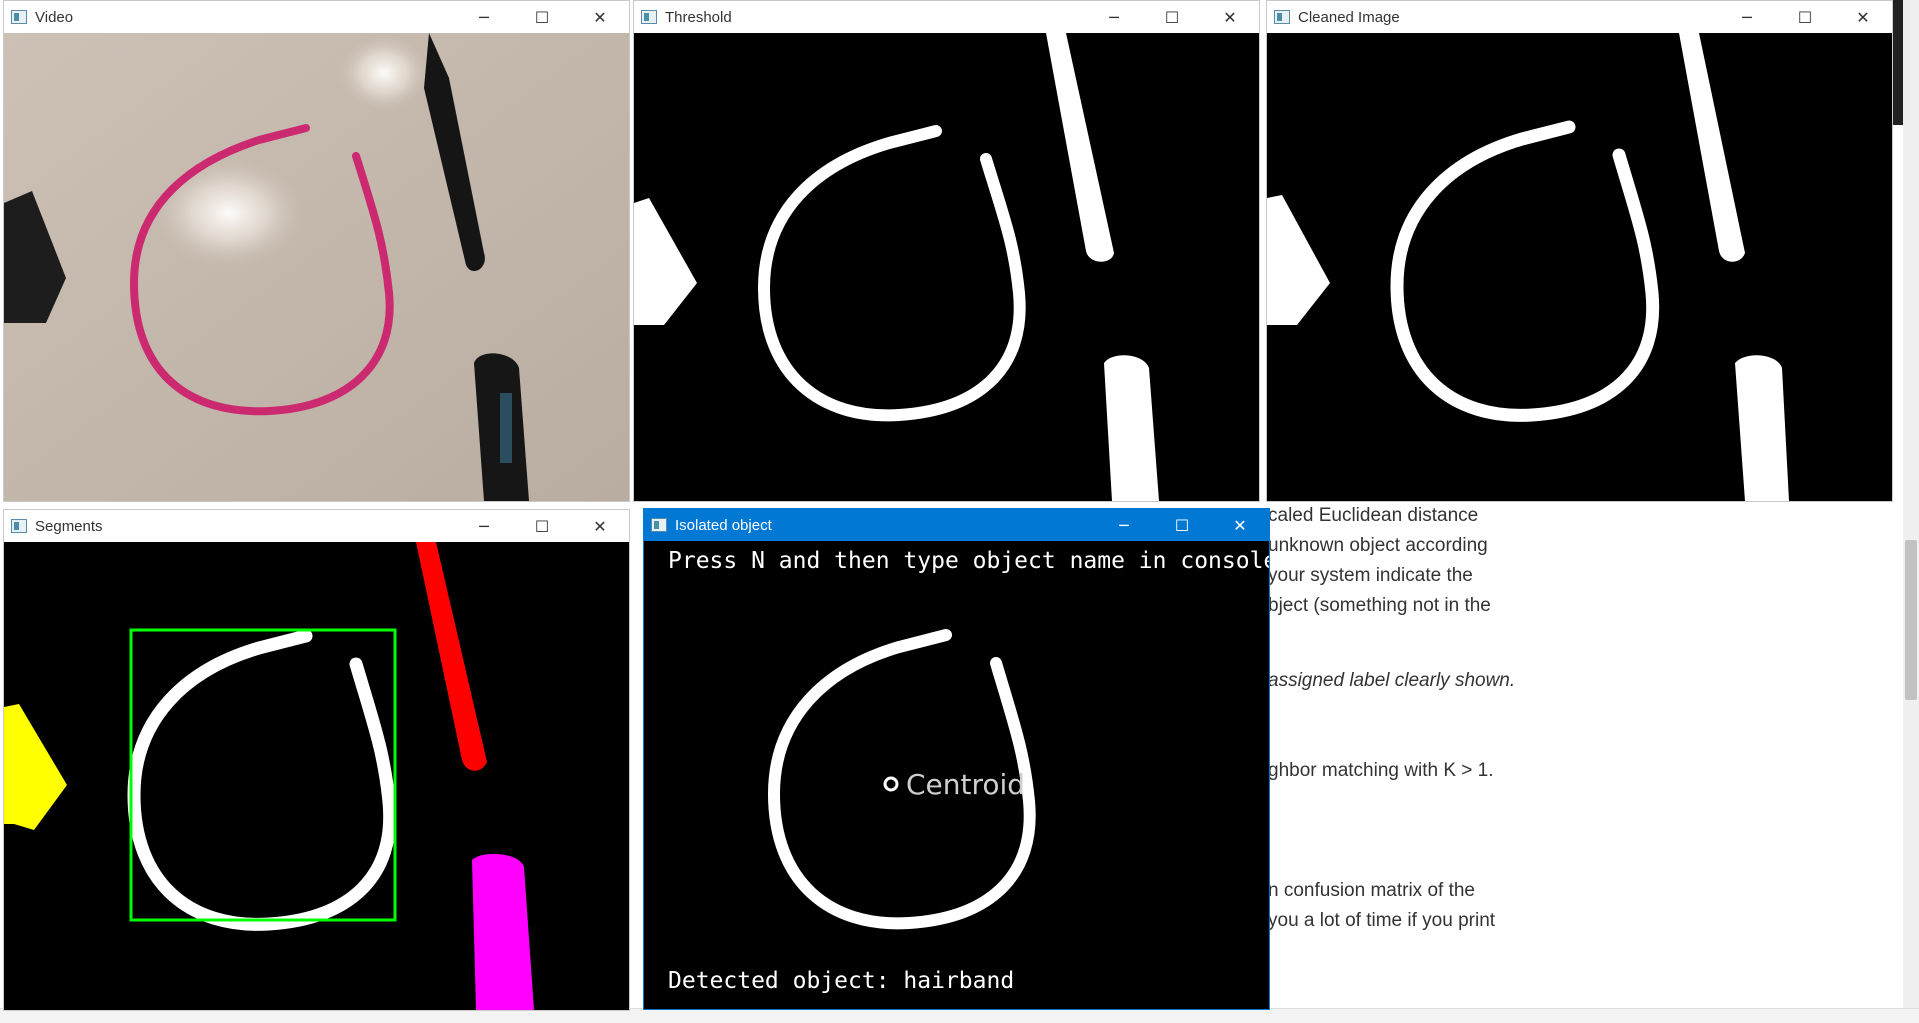  I want to click on doc-line-6: ghbor matching with K > 1., so click(1381, 770).